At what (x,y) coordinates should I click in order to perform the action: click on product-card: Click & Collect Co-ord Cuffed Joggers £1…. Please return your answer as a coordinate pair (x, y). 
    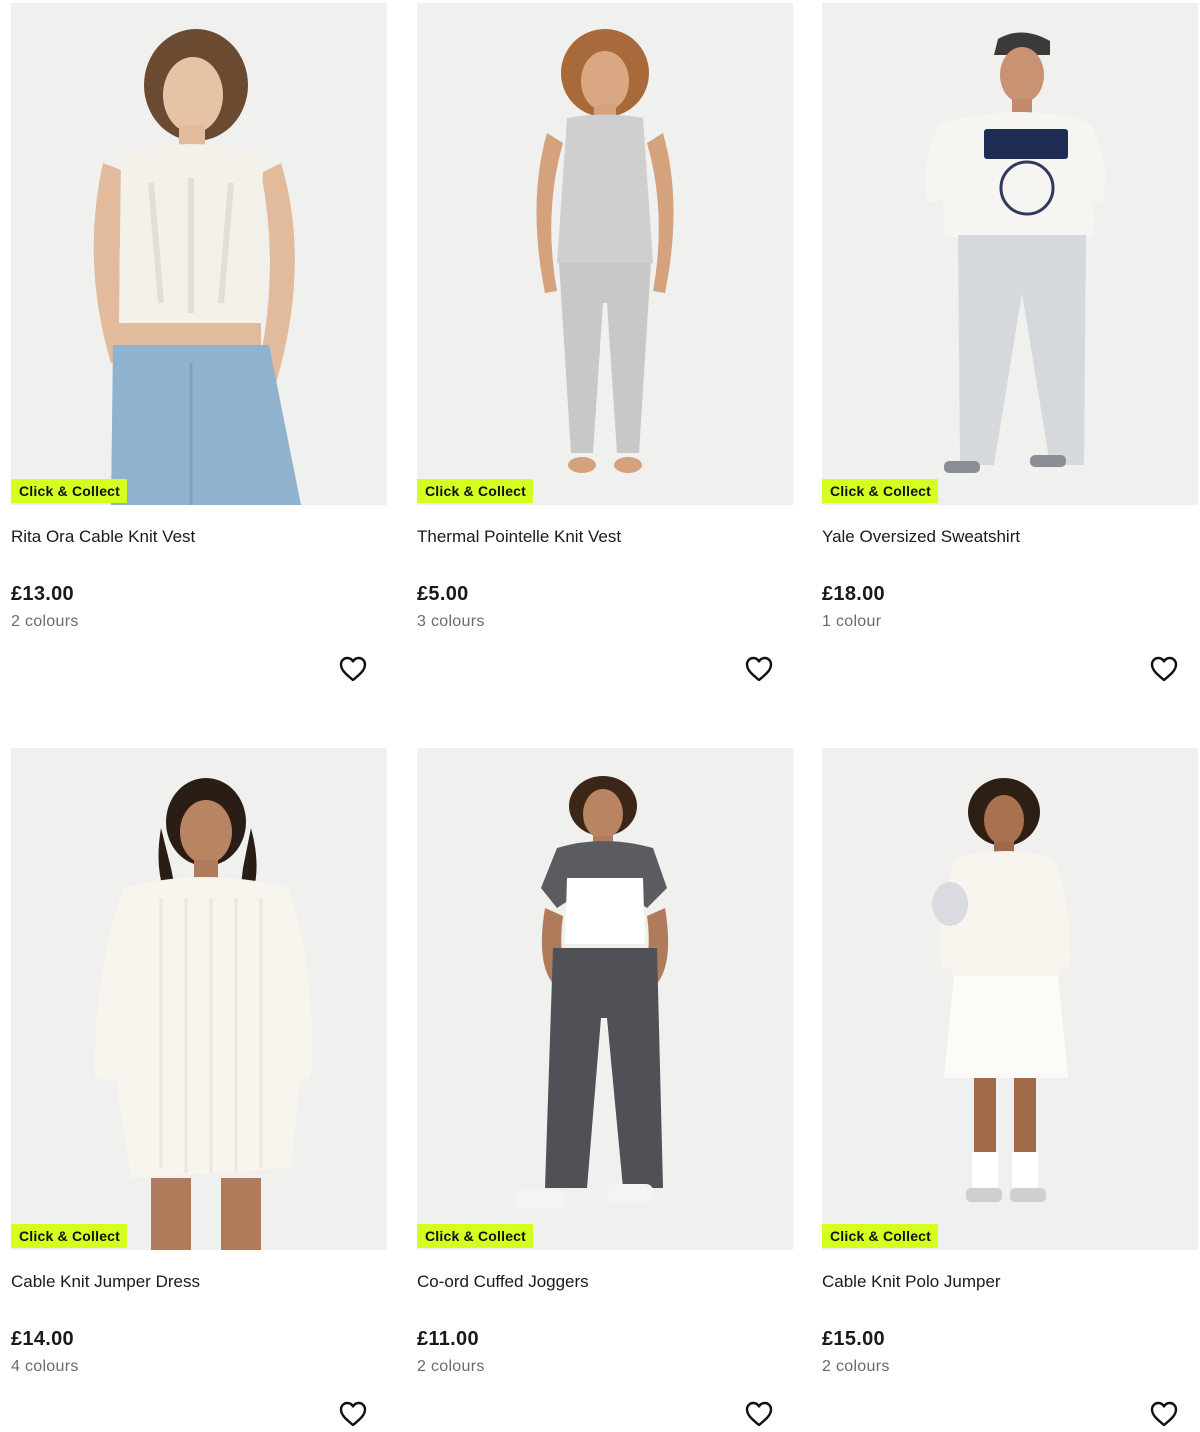
    Looking at the image, I should click on (605, 1087).